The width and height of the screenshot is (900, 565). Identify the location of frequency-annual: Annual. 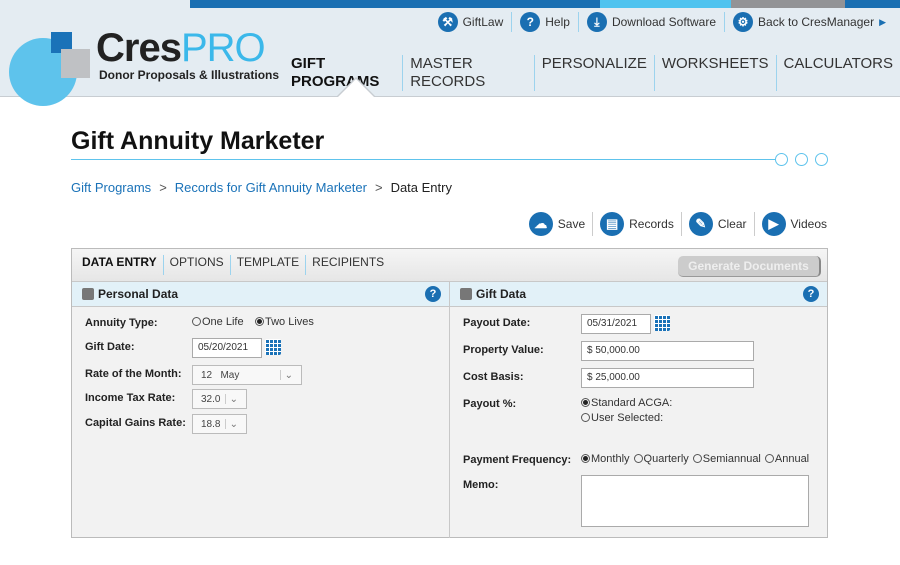
(787, 459).